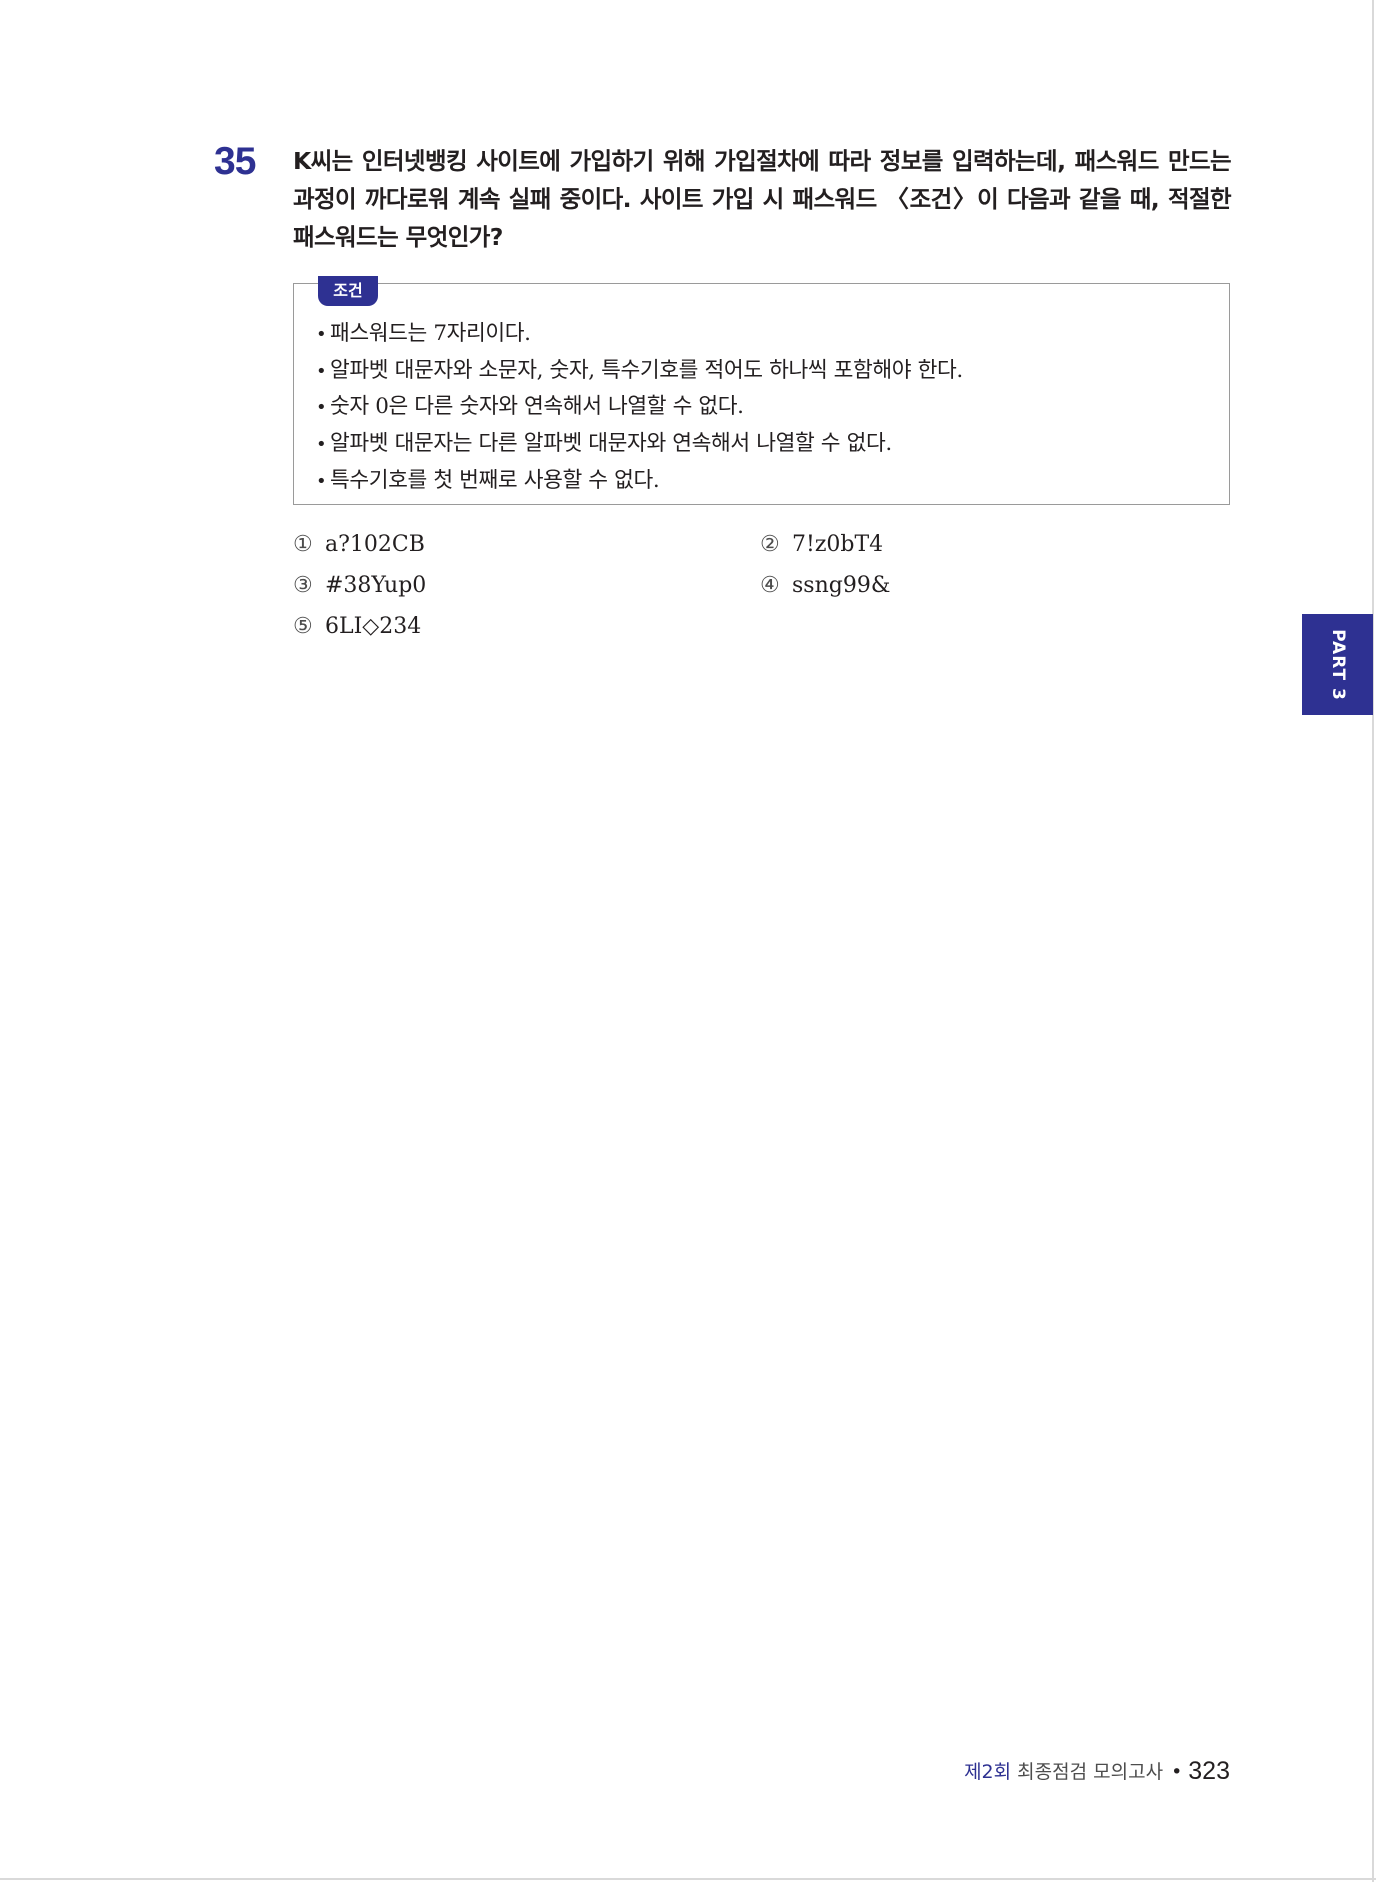  Describe the element at coordinates (348, 291) in the screenshot. I see `conditions-label: 조건` at that location.